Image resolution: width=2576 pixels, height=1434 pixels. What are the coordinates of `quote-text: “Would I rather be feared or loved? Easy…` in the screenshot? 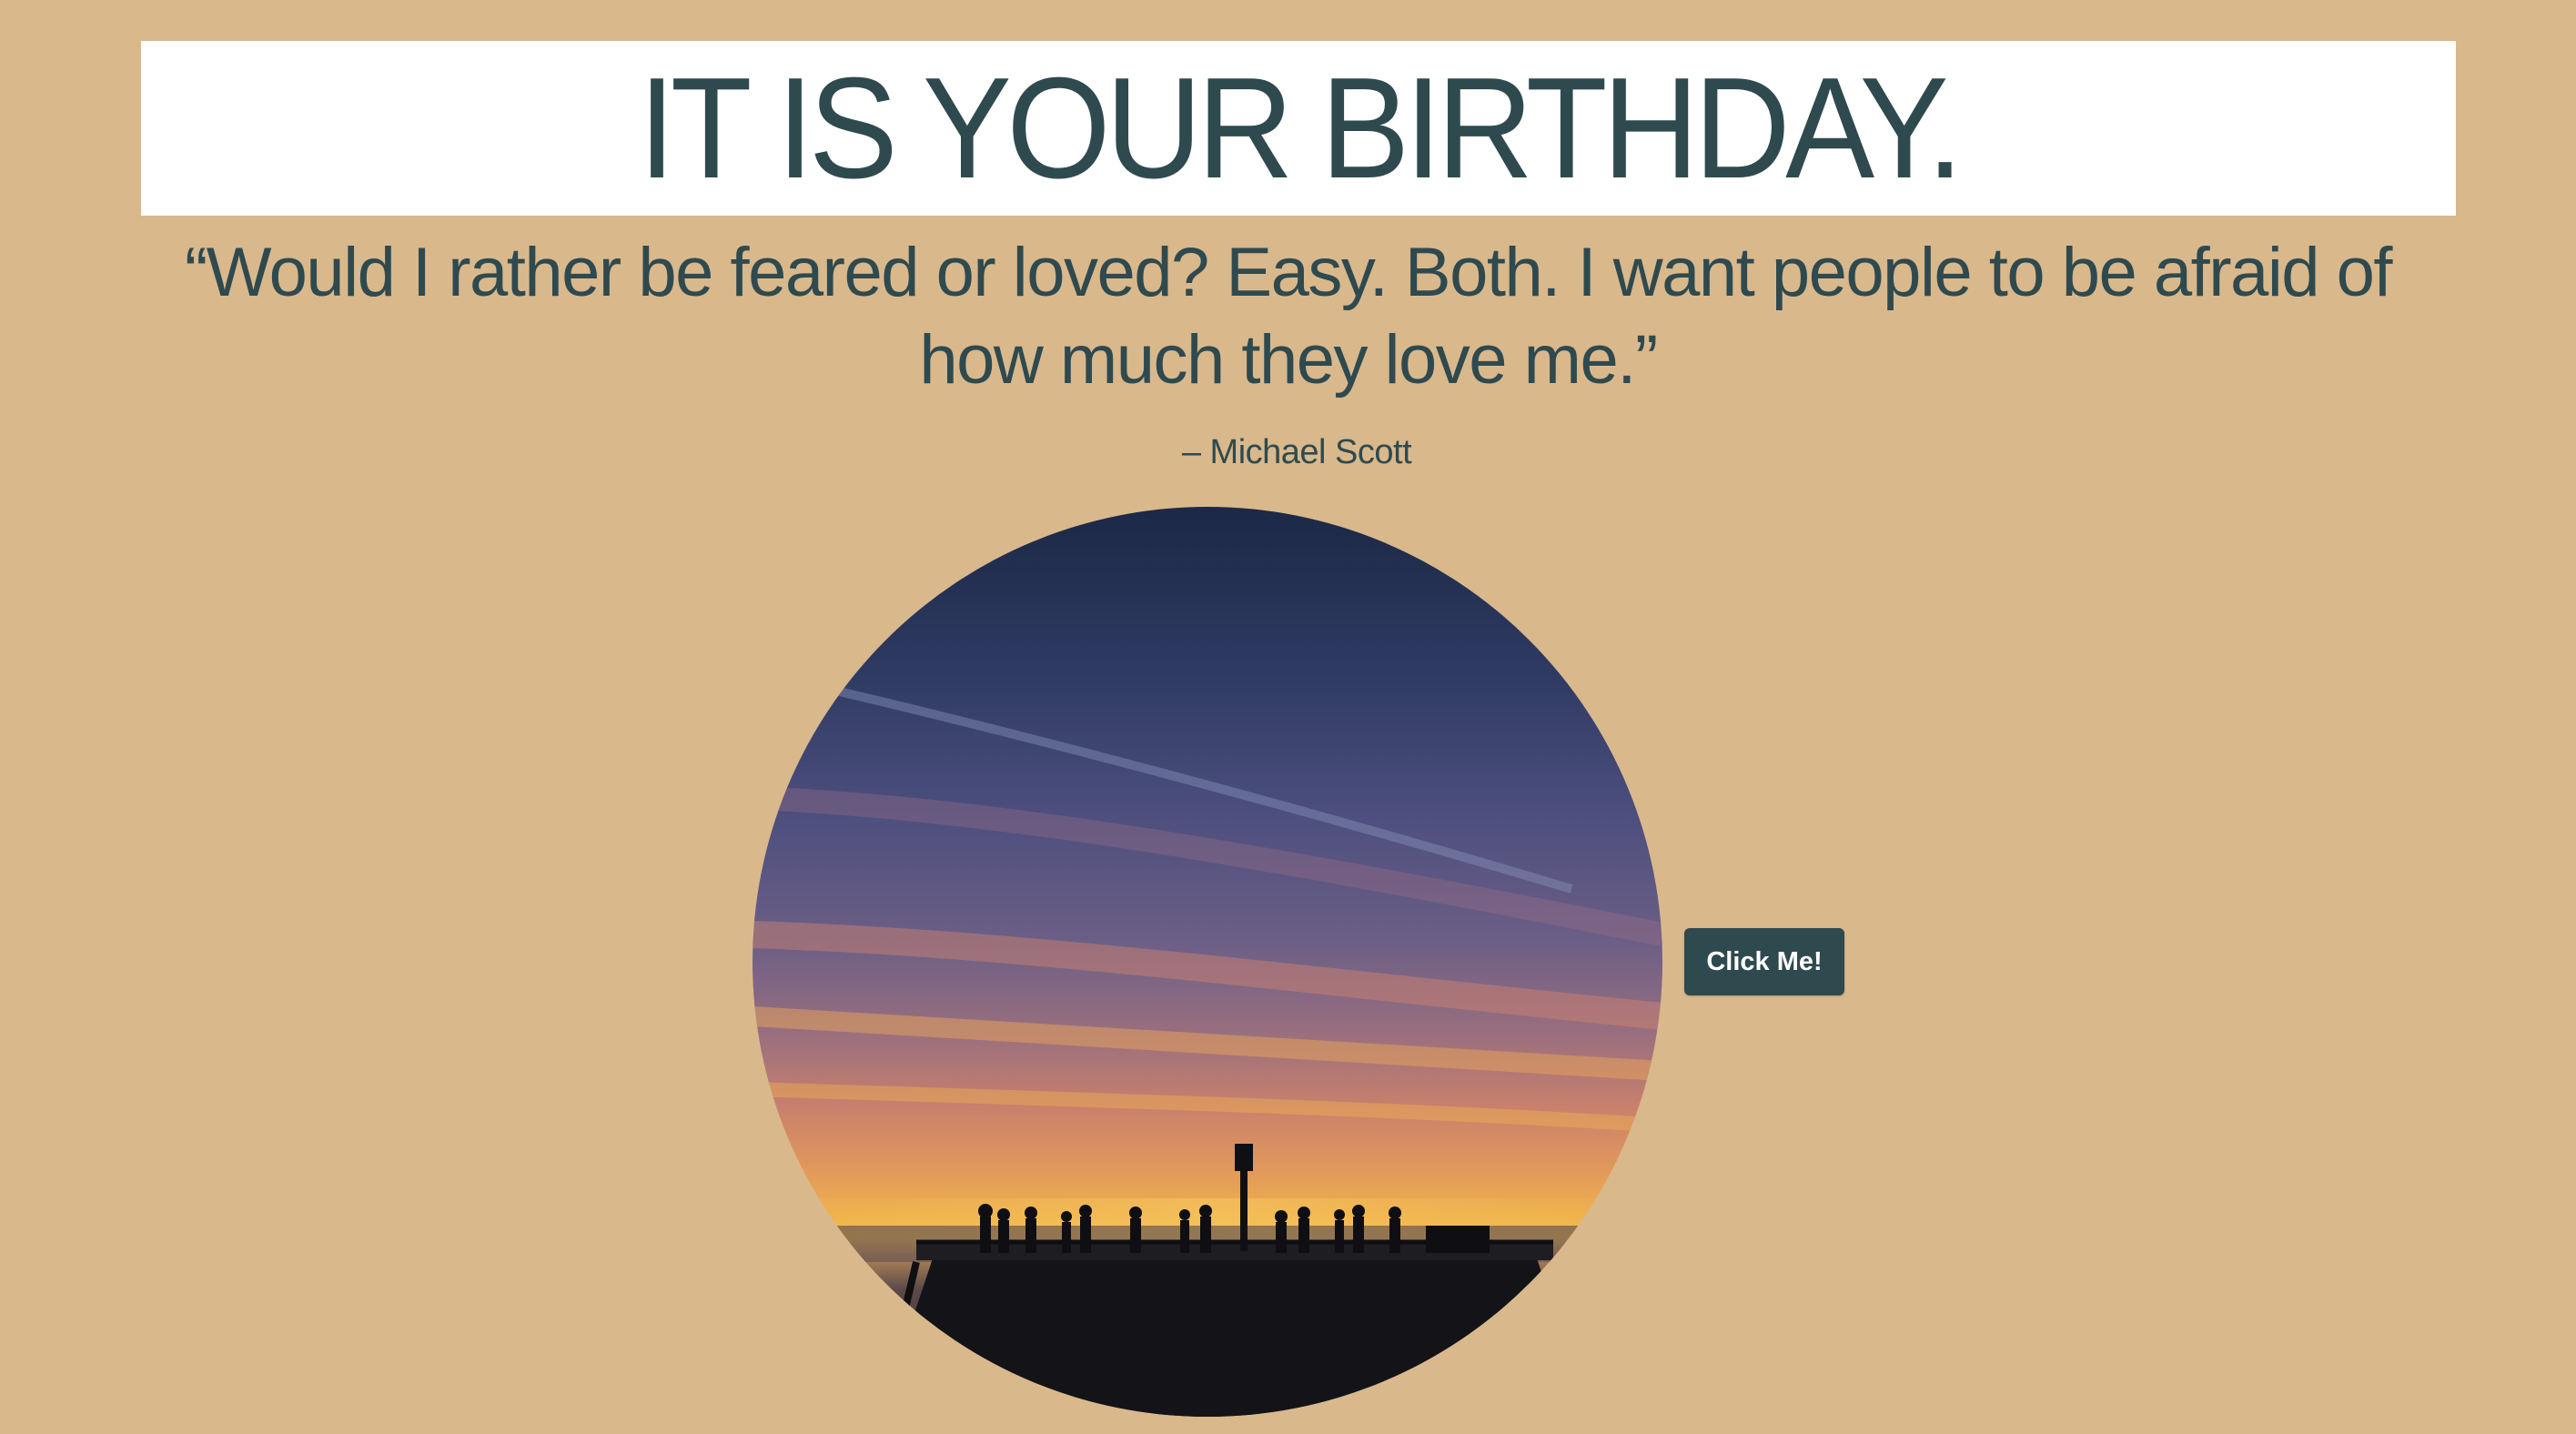 It's located at (1288, 316).